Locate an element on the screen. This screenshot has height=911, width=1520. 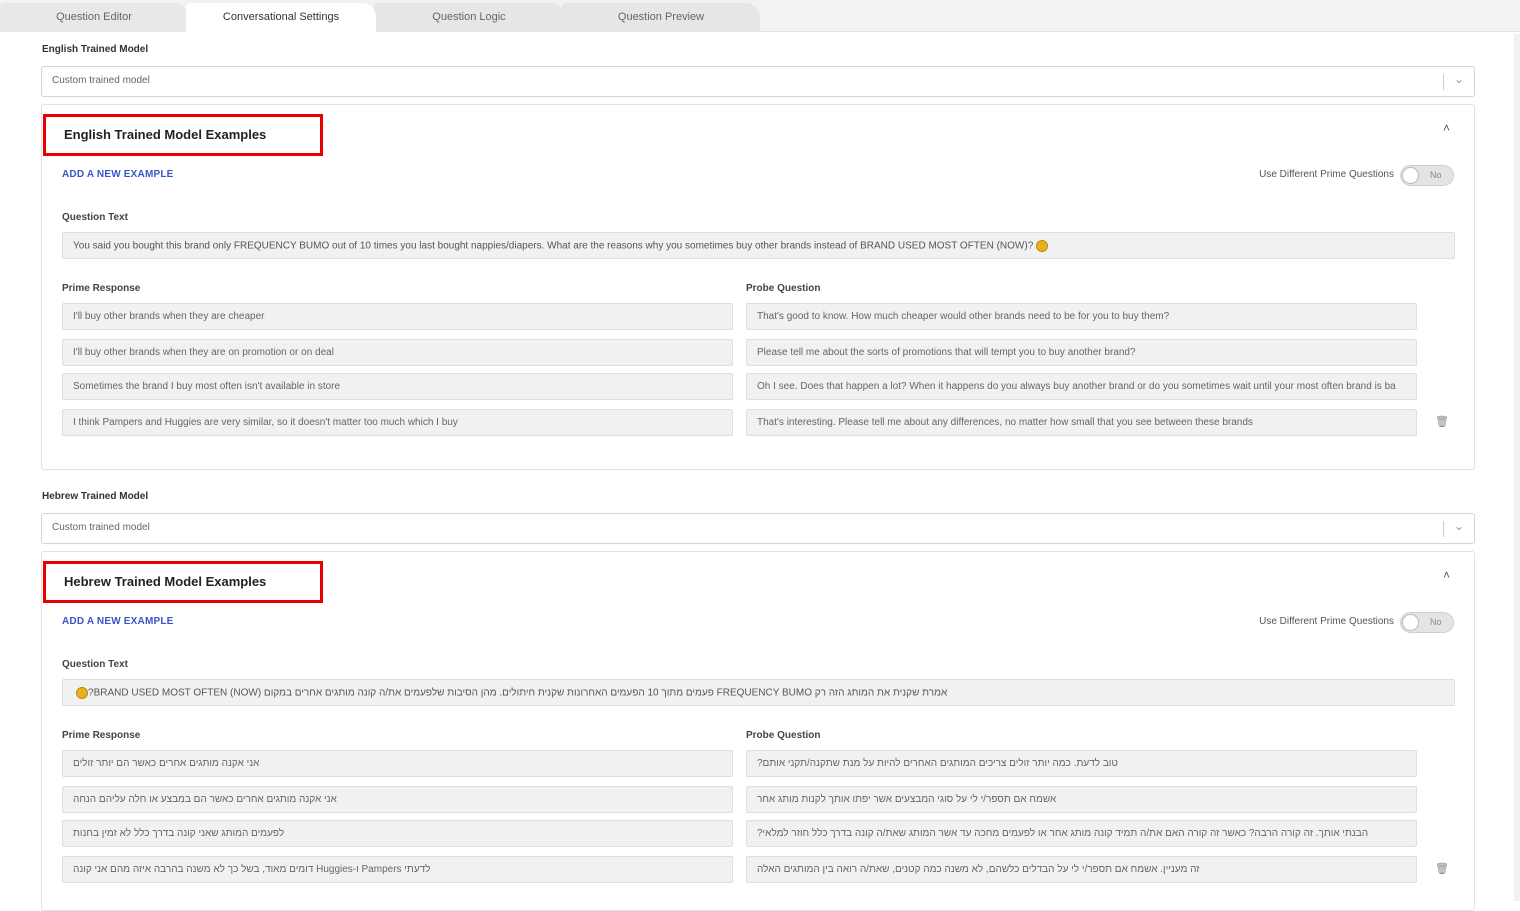
hebrew-card-title: Hebrew Trained Model Examples is located at coordinates (165, 581).